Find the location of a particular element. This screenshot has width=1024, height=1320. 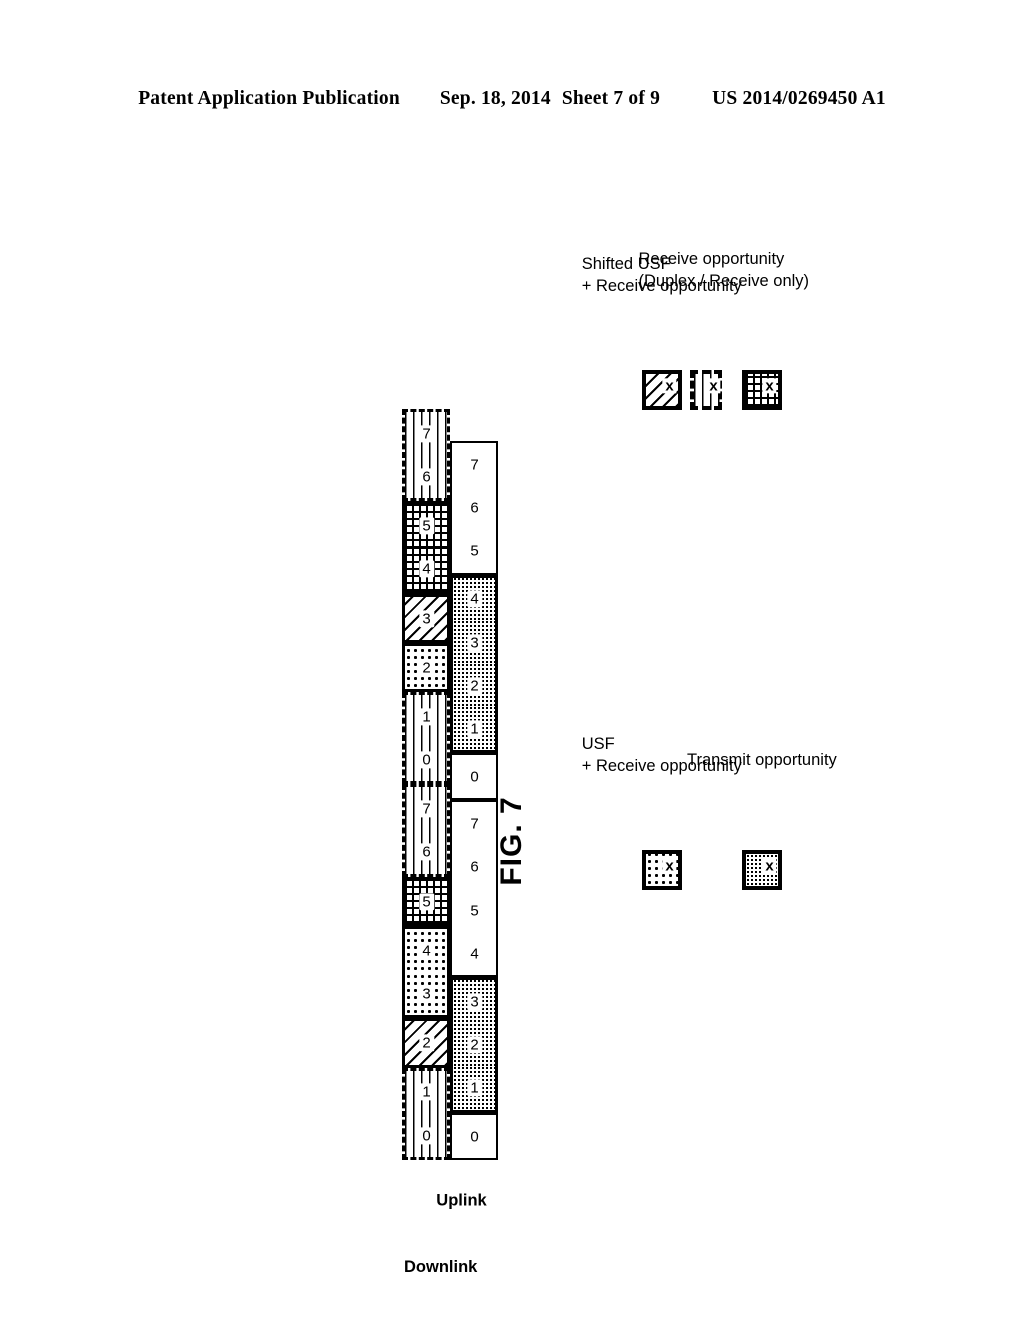

legend-item-usf-receive: x USF + Receive opportunity is located at coordinates (662, 812).